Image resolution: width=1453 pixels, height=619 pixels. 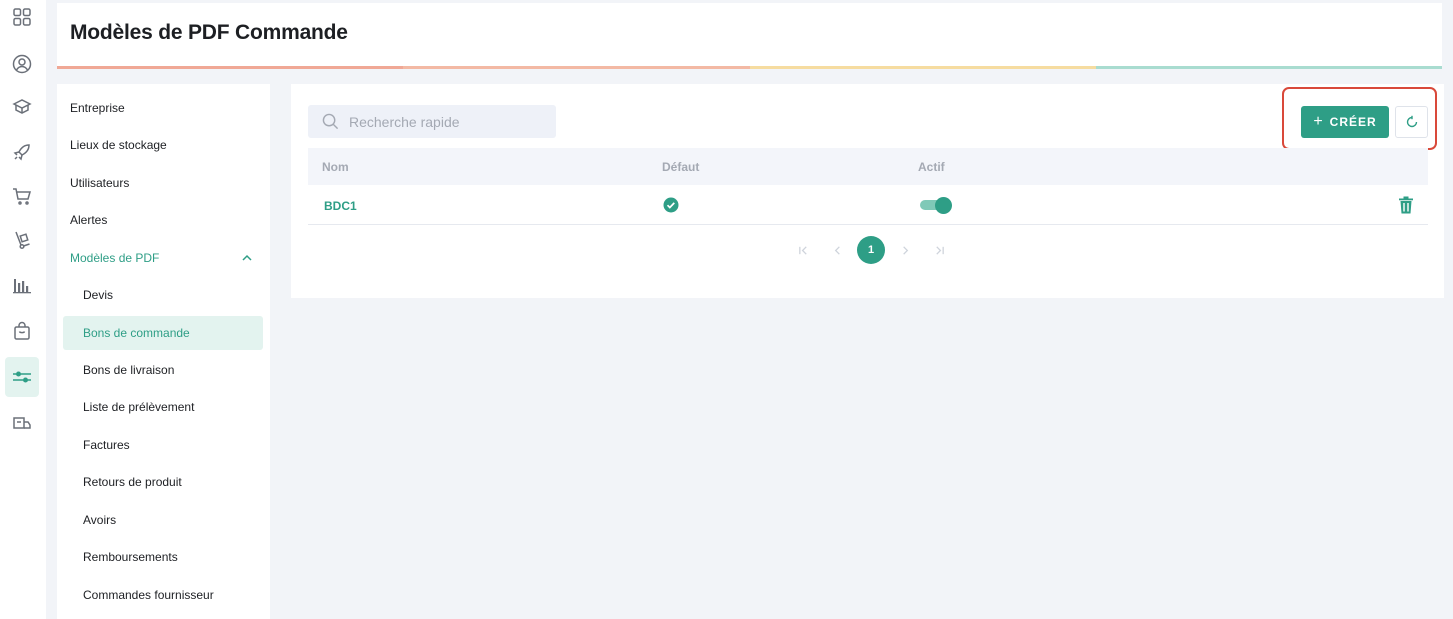 I want to click on next-page-button, so click(x=905, y=250).